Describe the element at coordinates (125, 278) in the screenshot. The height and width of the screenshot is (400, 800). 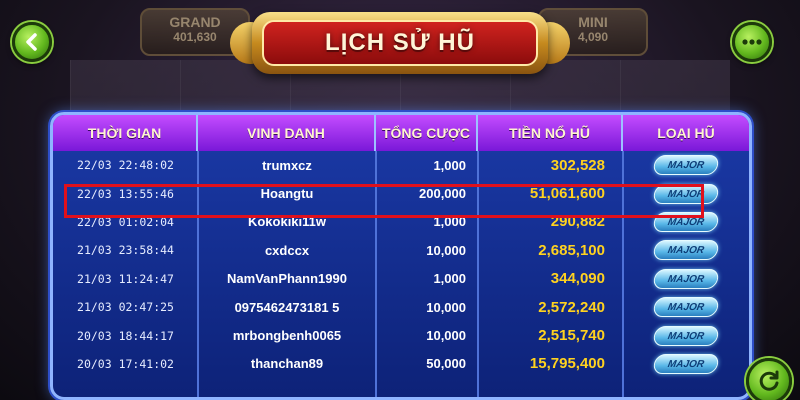
I see `row-time: 21/03 11:24:47` at that location.